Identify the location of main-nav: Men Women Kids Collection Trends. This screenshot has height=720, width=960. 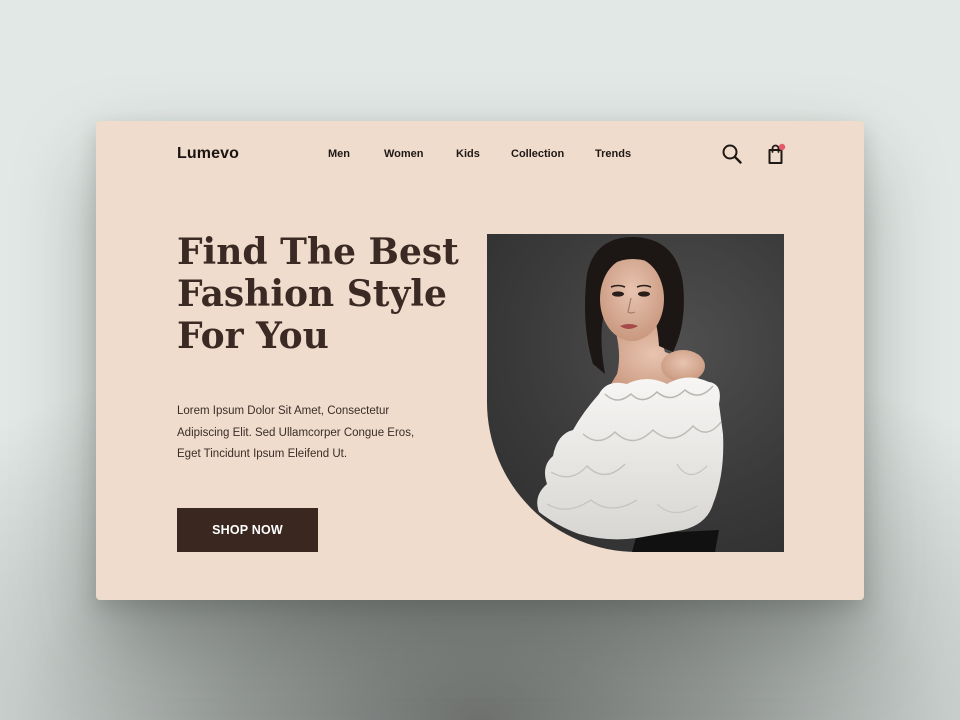
(480, 156).